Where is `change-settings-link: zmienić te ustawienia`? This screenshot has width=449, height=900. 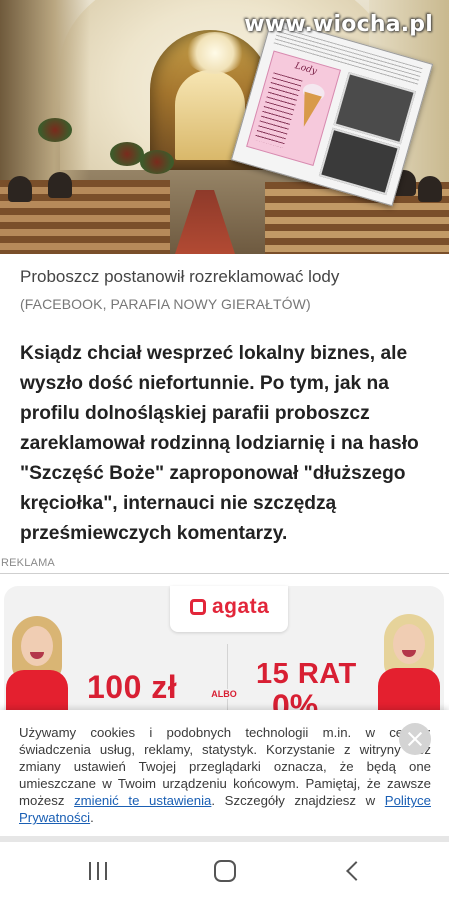 change-settings-link: zmienić te ustawienia is located at coordinates (142, 800).